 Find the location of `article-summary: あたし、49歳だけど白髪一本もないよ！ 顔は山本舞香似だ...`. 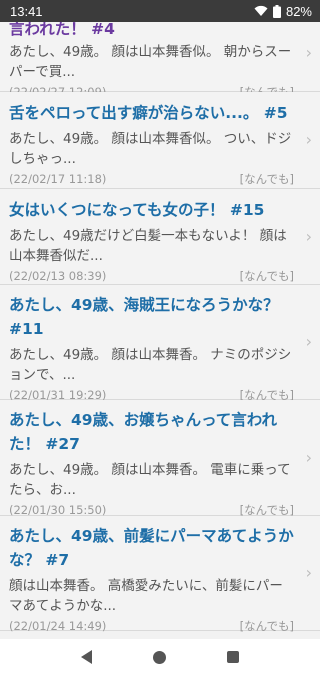

article-summary: あたし、49歳だけど白髪一本もないよ！ 顔は山本舞香似だ... is located at coordinates (148, 246).